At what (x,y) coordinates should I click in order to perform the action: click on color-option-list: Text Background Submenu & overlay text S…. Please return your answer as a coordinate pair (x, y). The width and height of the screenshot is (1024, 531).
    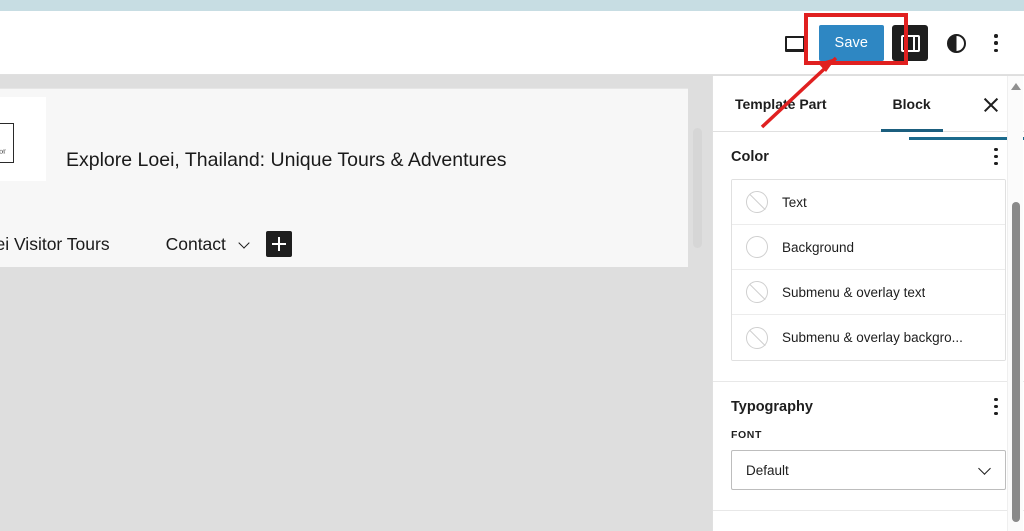
    Looking at the image, I should click on (868, 270).